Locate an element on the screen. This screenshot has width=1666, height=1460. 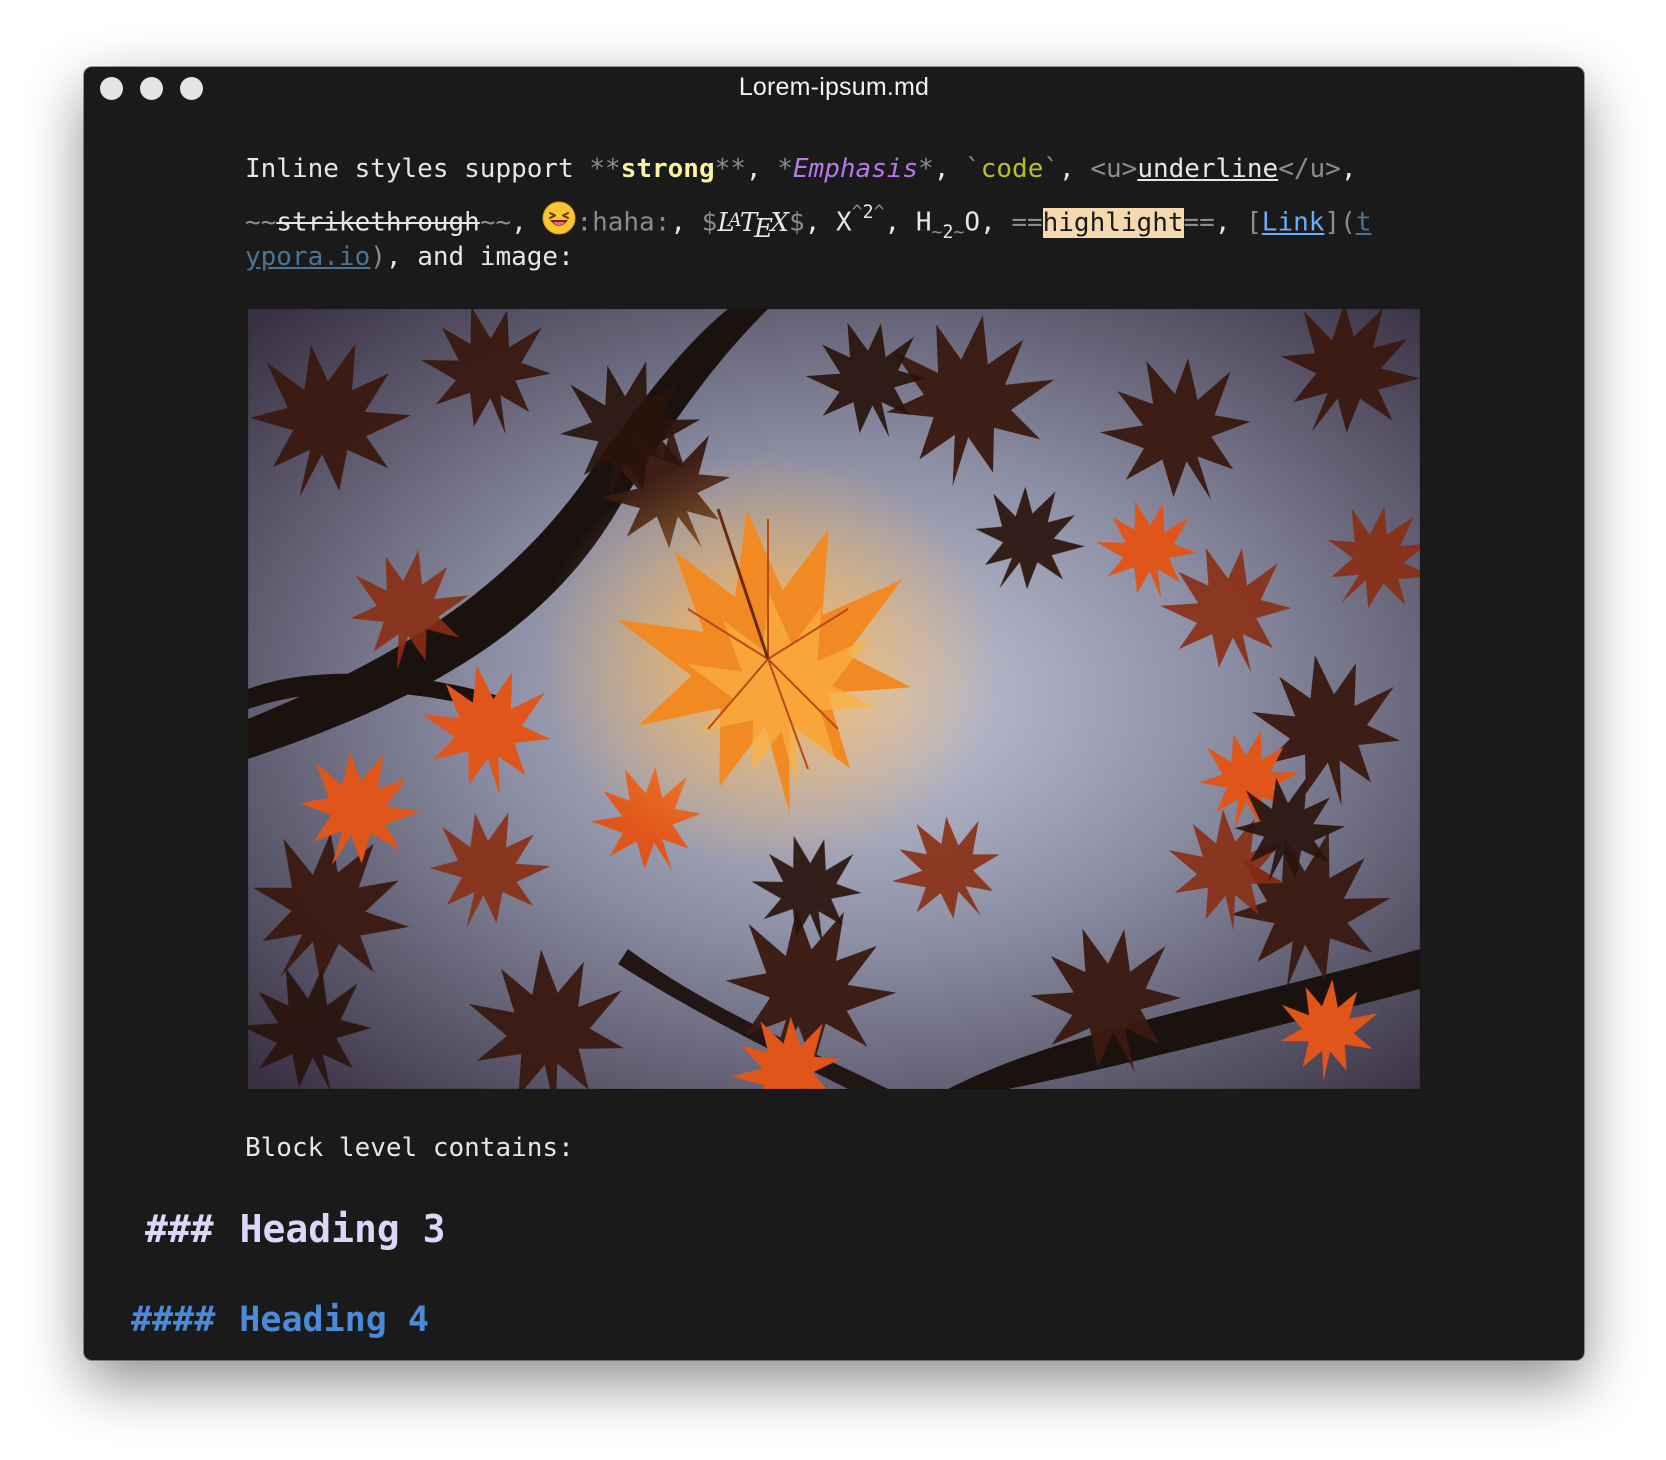
highlight-marker-close: == is located at coordinates (1199, 222).